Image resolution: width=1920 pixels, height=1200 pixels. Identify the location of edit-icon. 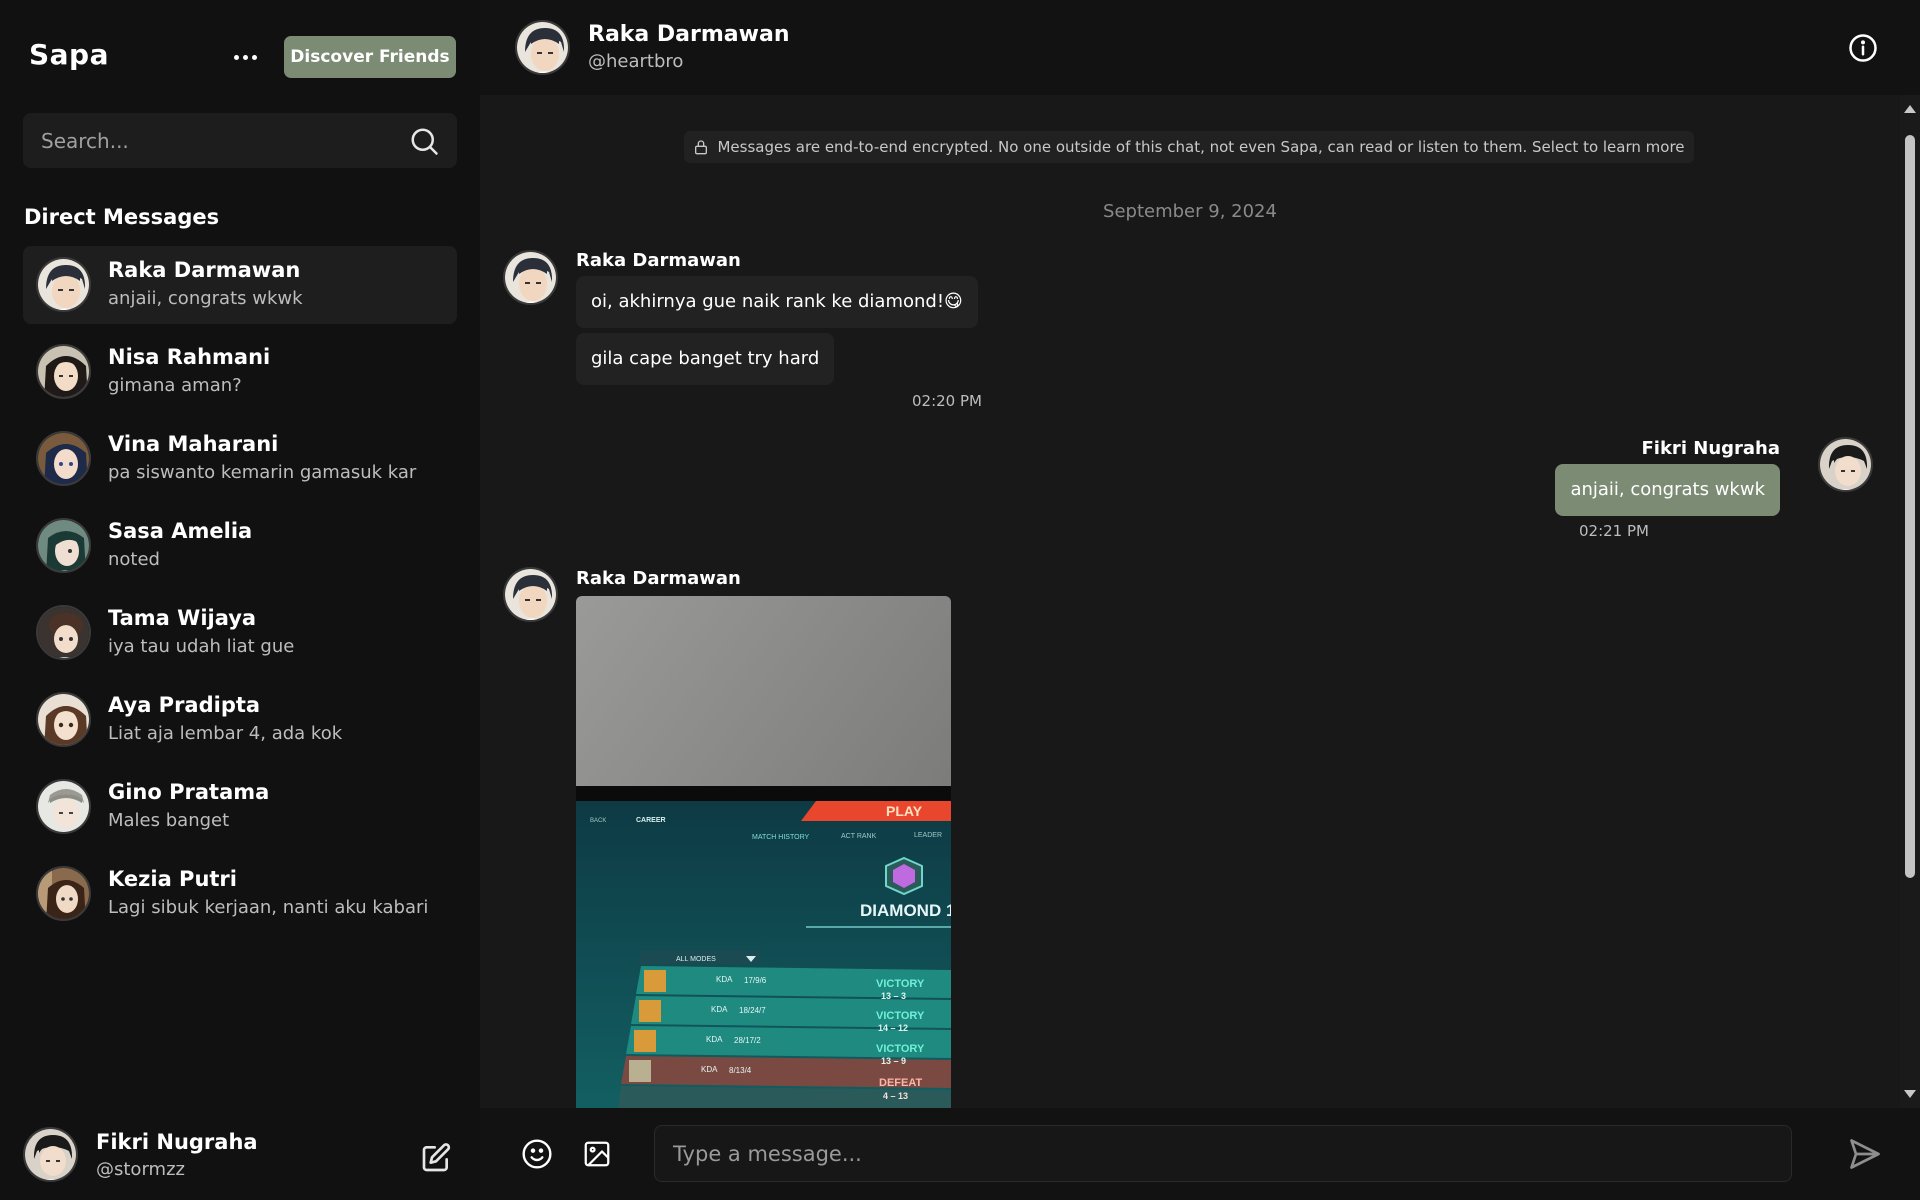
(436, 1158).